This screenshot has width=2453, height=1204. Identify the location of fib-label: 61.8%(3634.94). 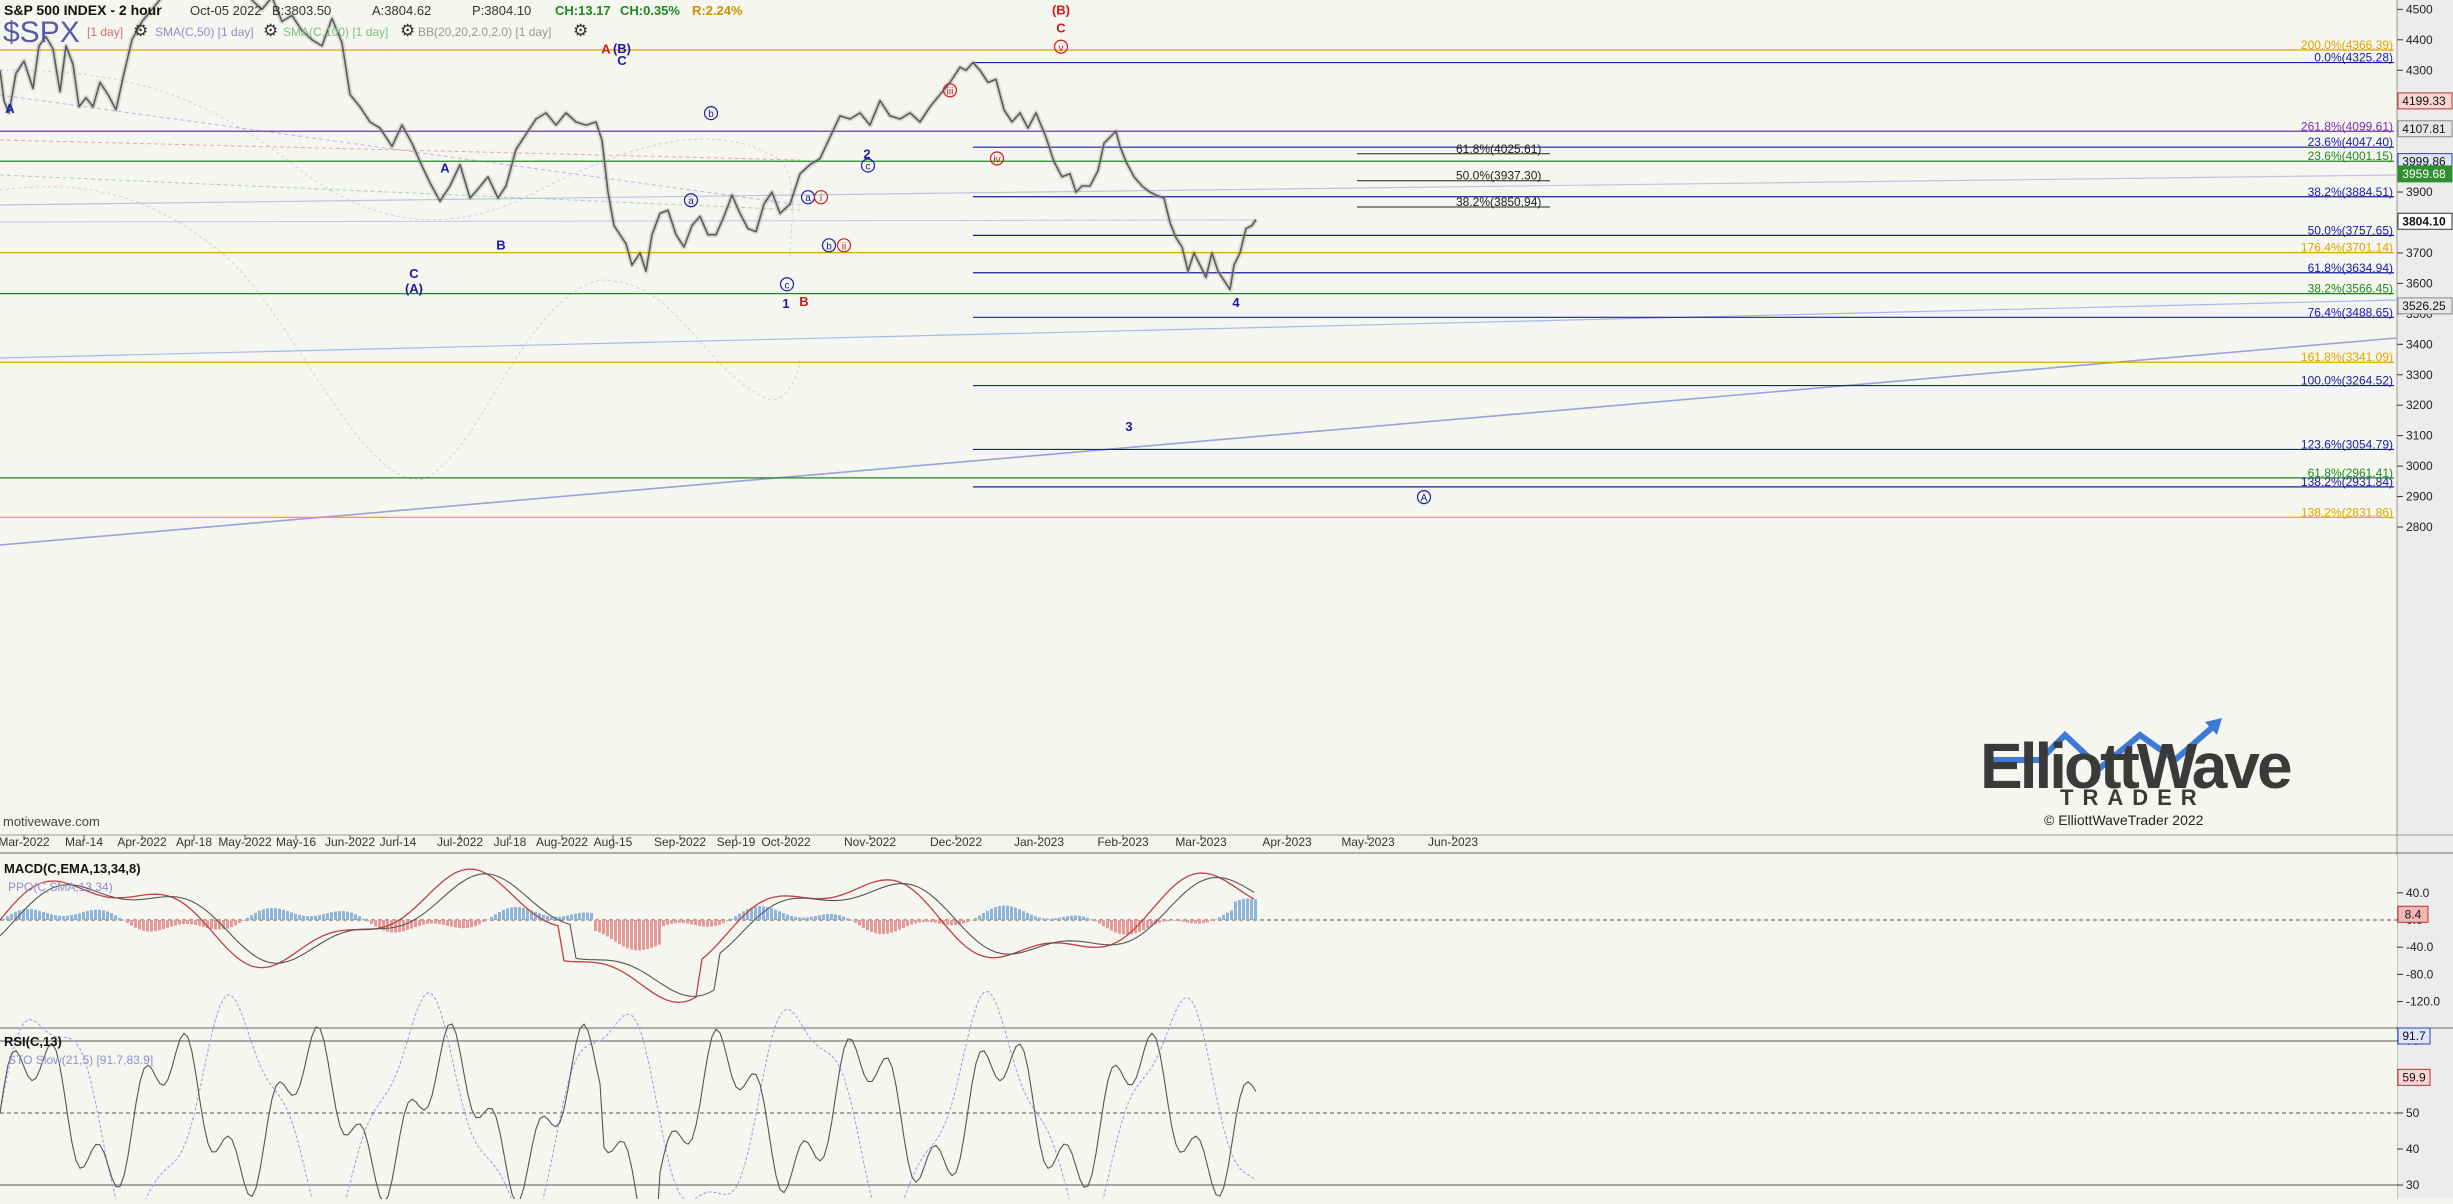
(2350, 268).